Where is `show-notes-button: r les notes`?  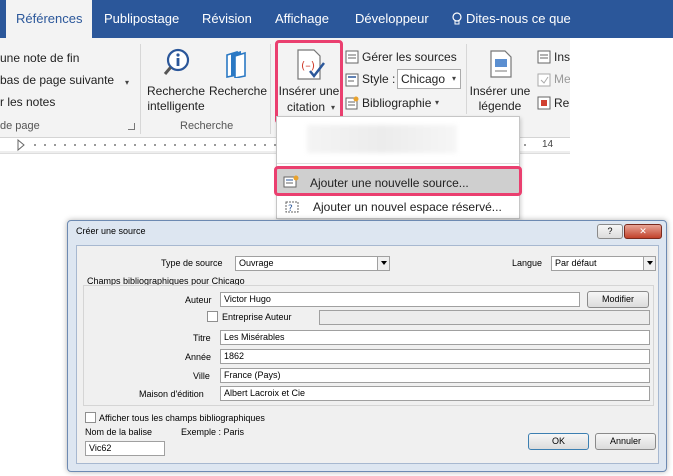 show-notes-button: r les notes is located at coordinates (27, 102).